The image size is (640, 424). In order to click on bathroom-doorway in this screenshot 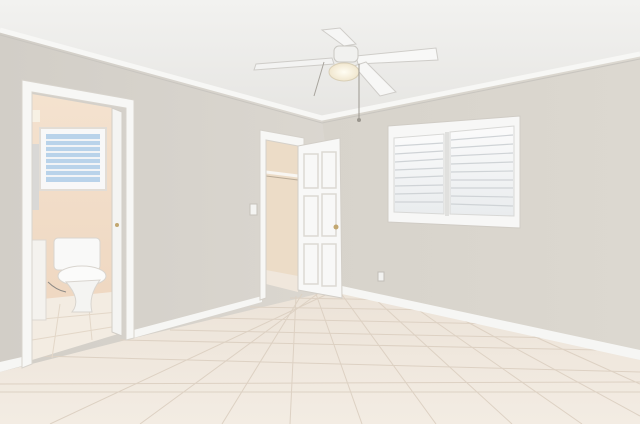, I will do `click(77, 227)`.